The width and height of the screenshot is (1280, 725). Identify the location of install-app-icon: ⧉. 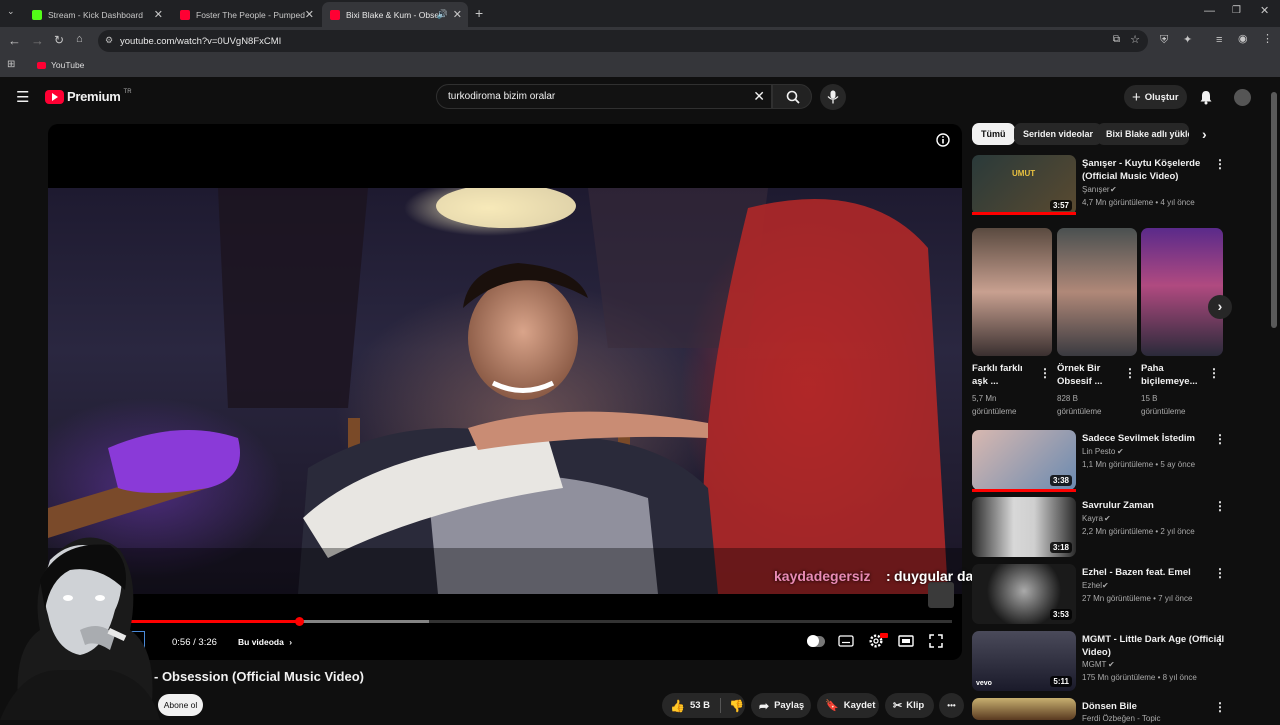
(1116, 39).